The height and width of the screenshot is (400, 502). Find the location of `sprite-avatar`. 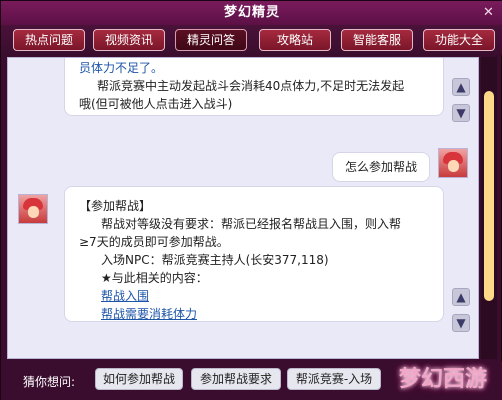

sprite-avatar is located at coordinates (33, 209).